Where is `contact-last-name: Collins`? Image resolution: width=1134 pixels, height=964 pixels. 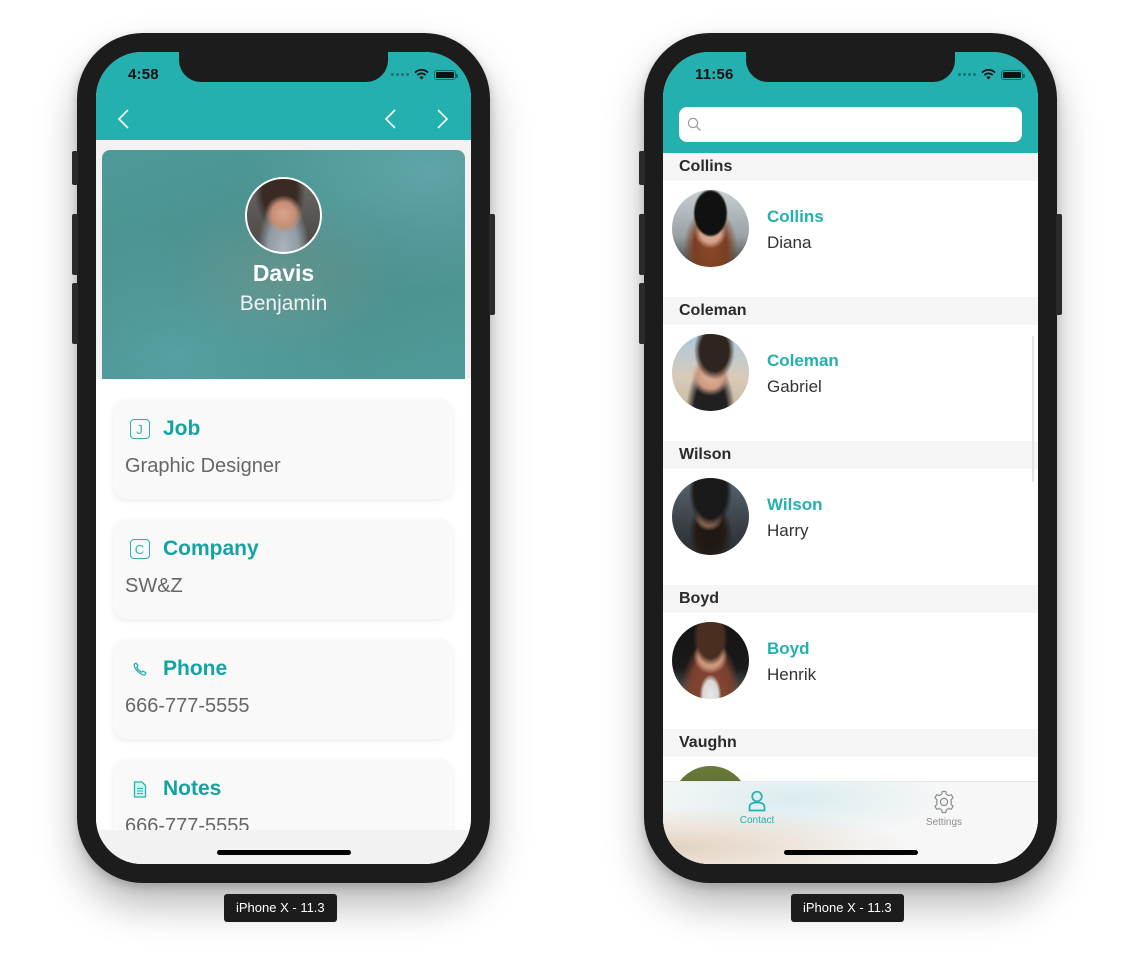 contact-last-name: Collins is located at coordinates (795, 216).